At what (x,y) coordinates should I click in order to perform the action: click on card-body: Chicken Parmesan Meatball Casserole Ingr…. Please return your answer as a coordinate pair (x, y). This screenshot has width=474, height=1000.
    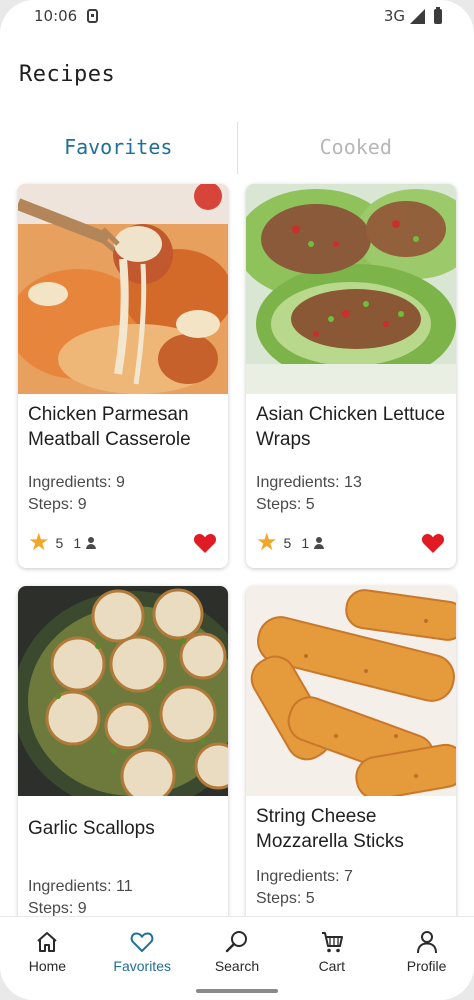
    Looking at the image, I should click on (123, 455).